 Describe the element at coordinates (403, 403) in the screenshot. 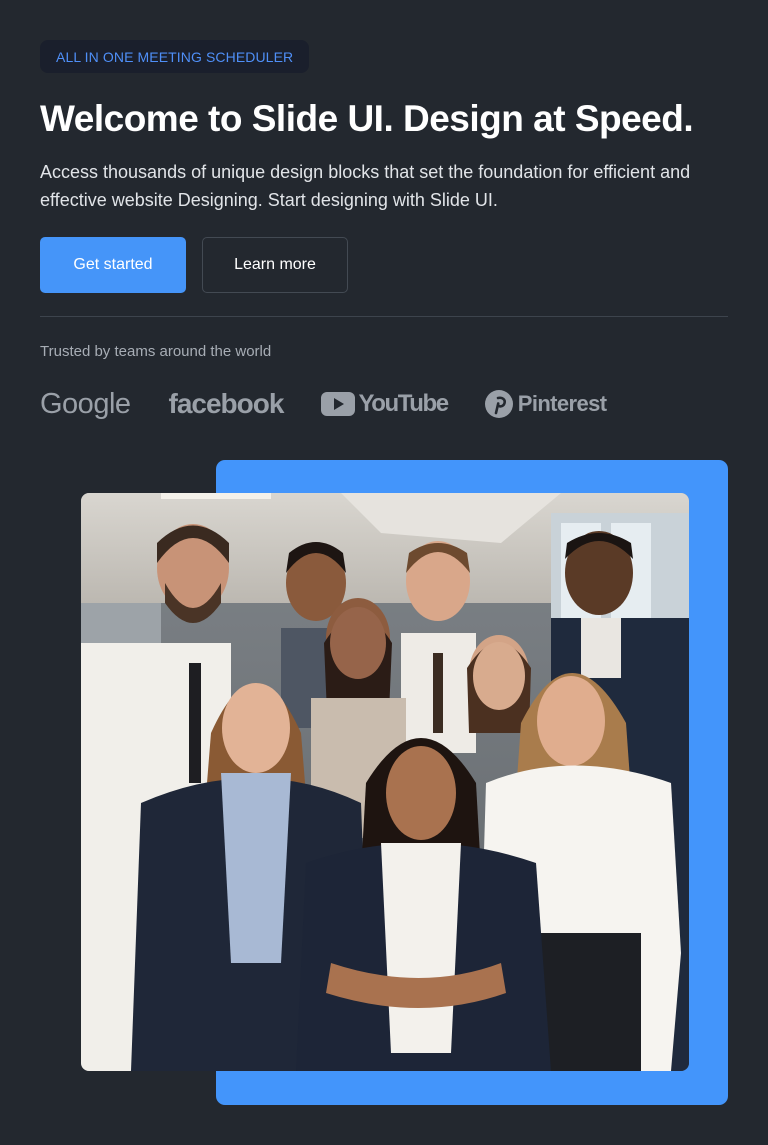

I see `youtube-logo-text: YouTube` at that location.